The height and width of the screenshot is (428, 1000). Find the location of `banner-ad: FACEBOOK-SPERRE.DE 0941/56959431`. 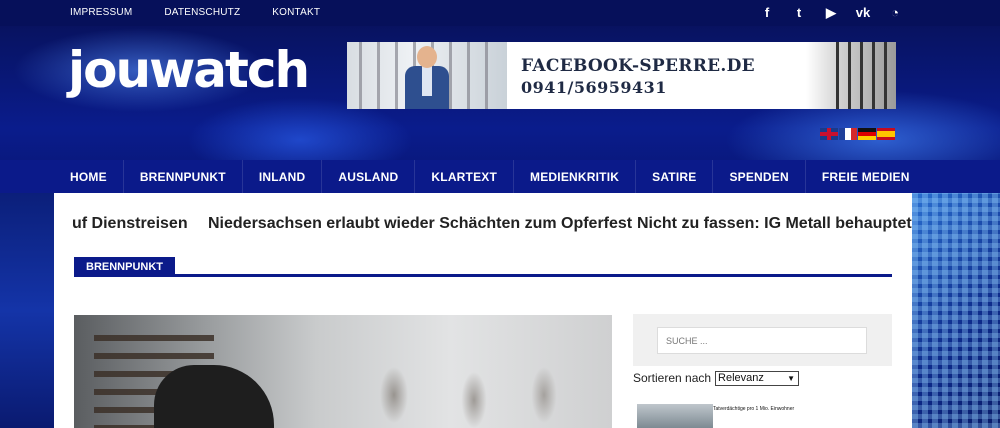

banner-ad: FACEBOOK-SPERRE.DE 0941/56959431 is located at coordinates (621, 75).